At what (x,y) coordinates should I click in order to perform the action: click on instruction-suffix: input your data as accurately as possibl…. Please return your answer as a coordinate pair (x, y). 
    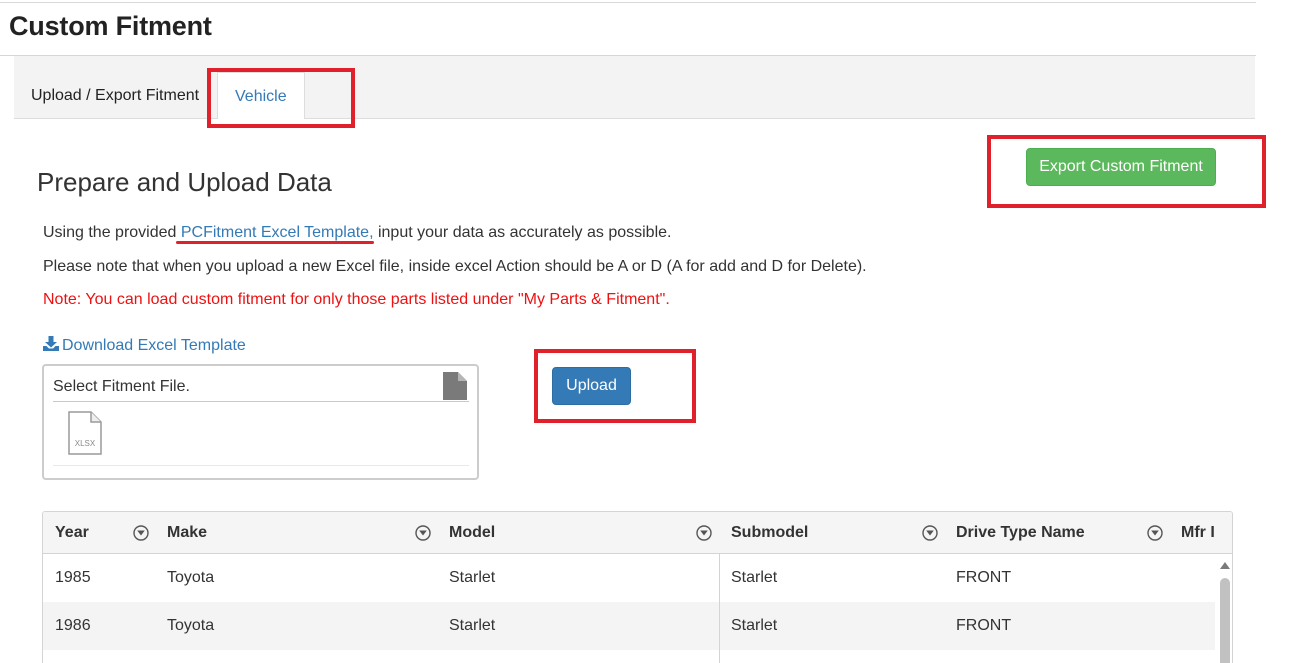
    Looking at the image, I should click on (522, 232).